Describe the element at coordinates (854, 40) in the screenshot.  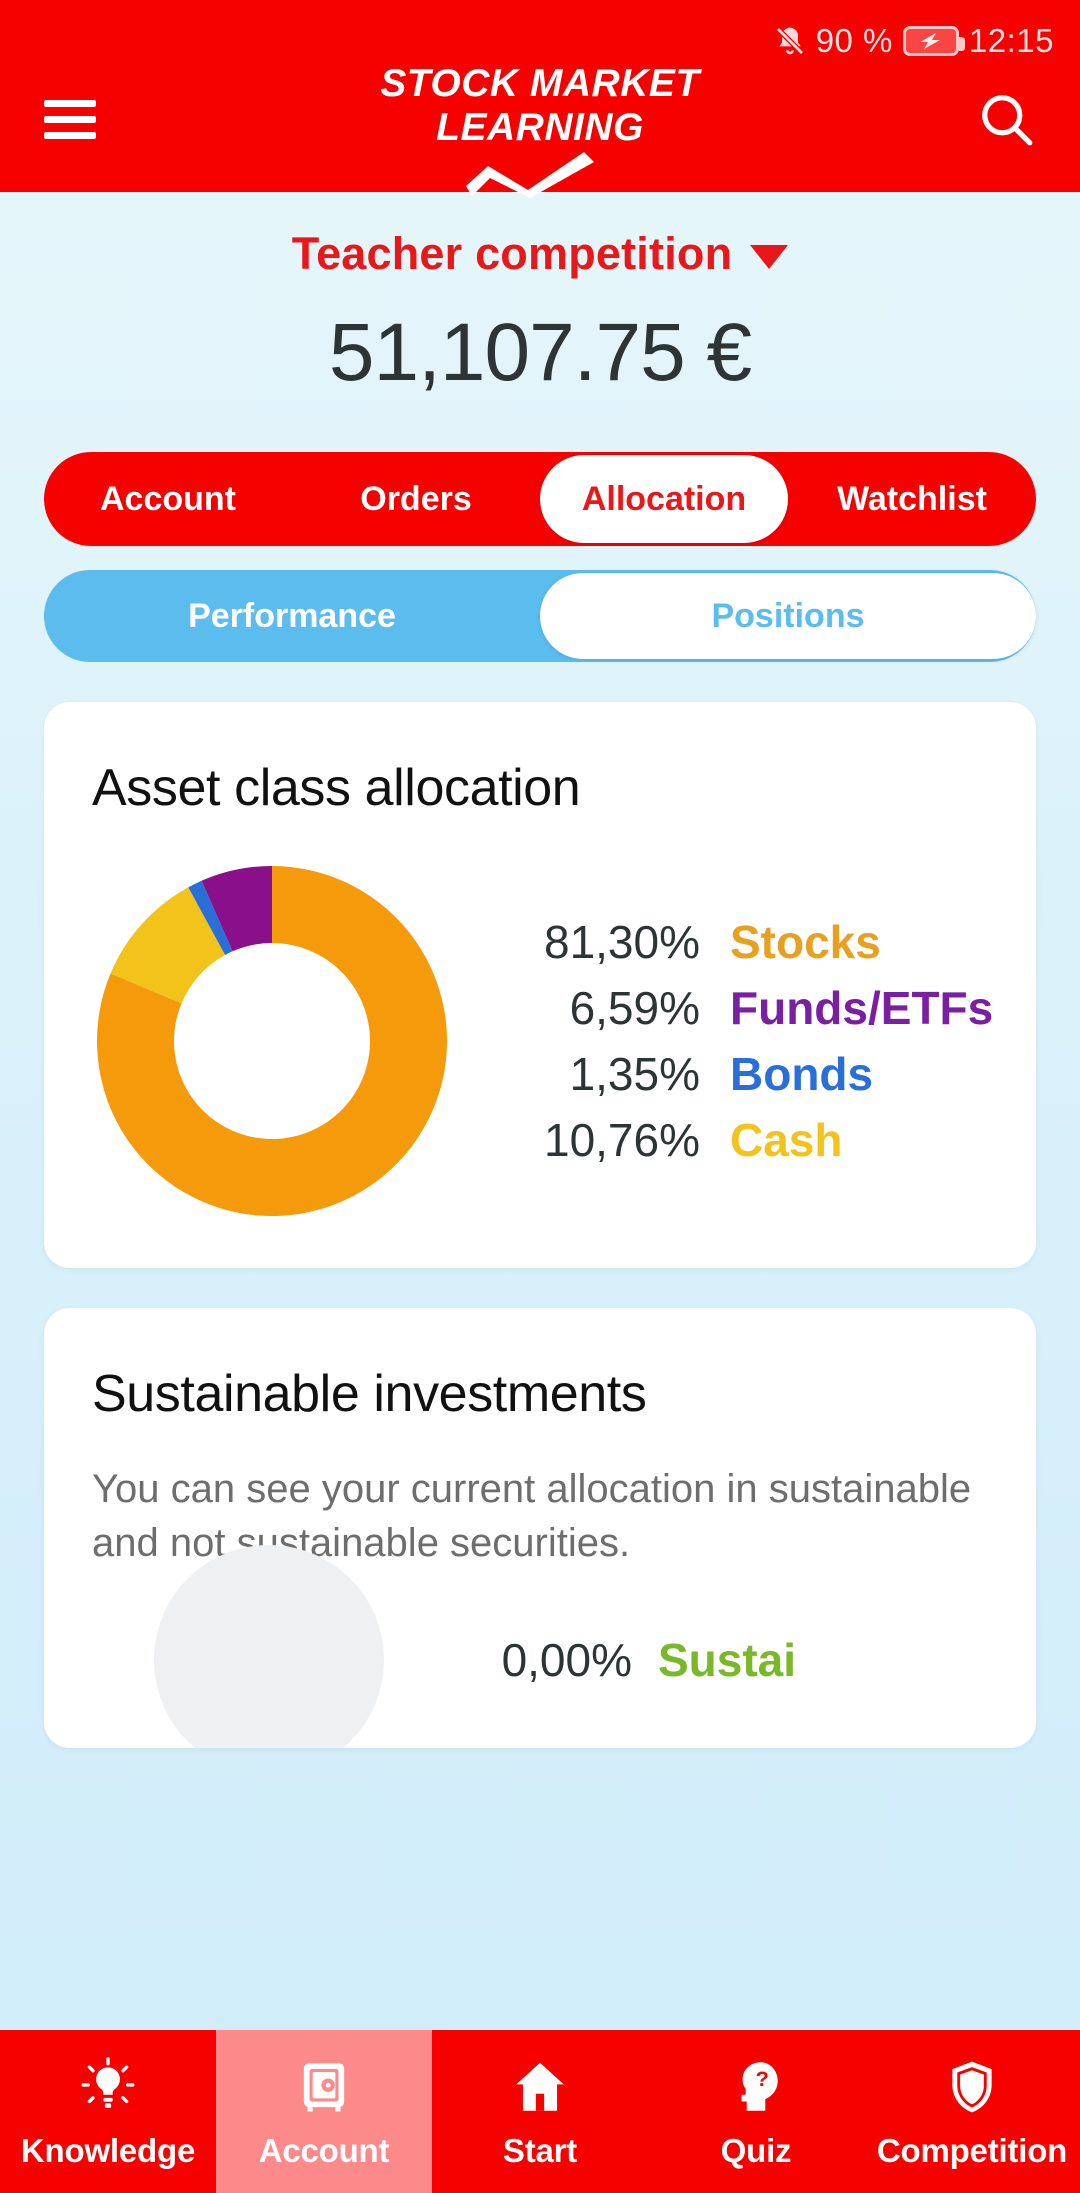
I see `battery-percent-label: 90 %` at that location.